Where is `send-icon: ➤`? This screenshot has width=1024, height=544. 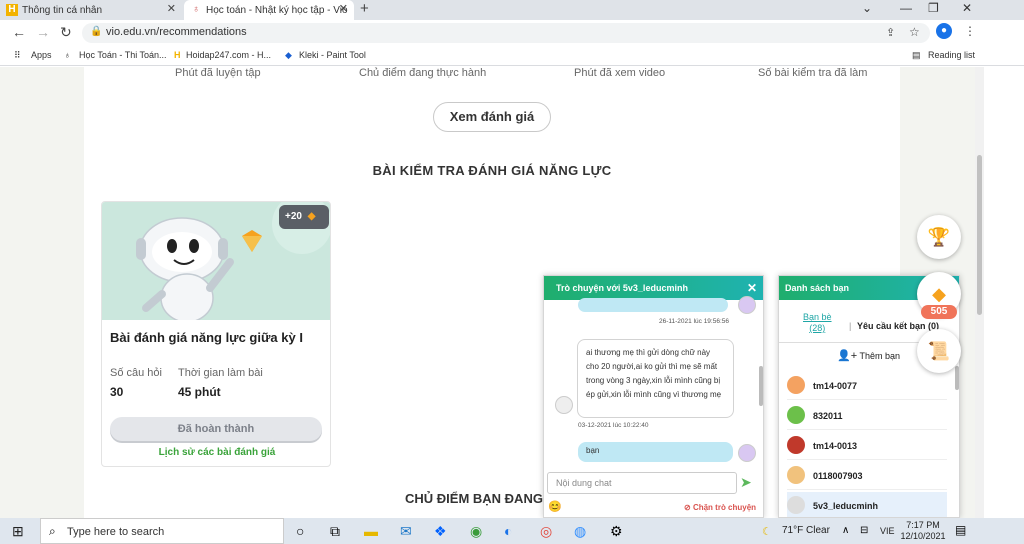 send-icon: ➤ is located at coordinates (746, 482).